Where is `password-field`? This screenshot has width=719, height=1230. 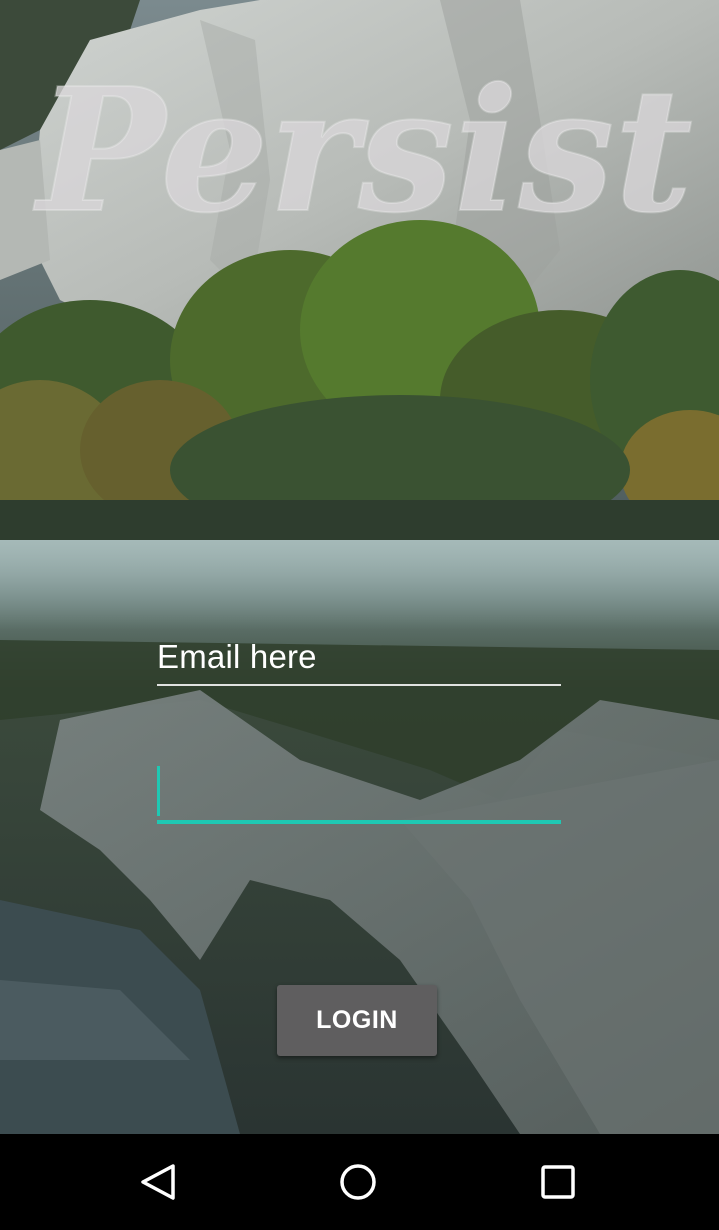
password-field is located at coordinates (359, 792).